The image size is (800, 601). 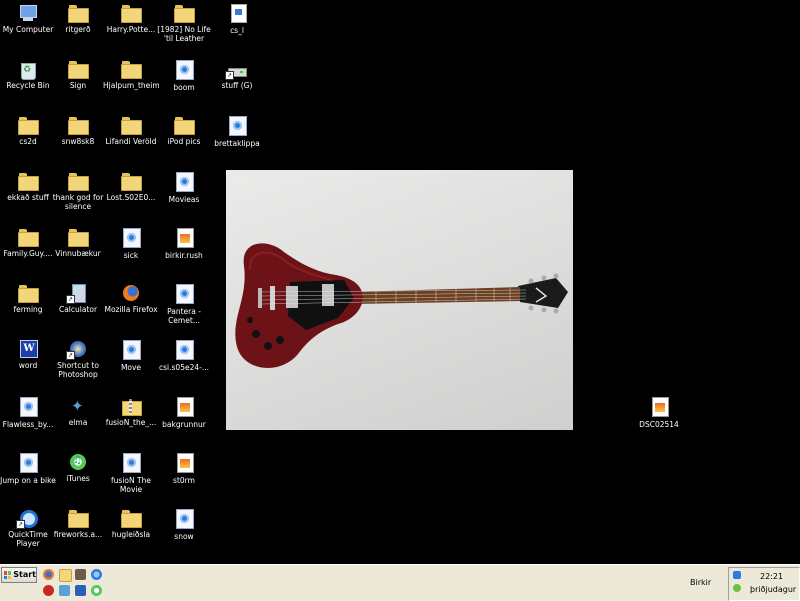 I want to click on quicklaunch-firefox-icon, so click(x=48, y=574).